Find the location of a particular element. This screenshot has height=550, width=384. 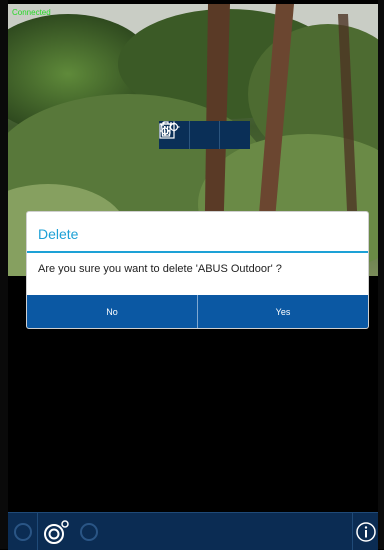

camera-lens-icon is located at coordinates (56, 531).